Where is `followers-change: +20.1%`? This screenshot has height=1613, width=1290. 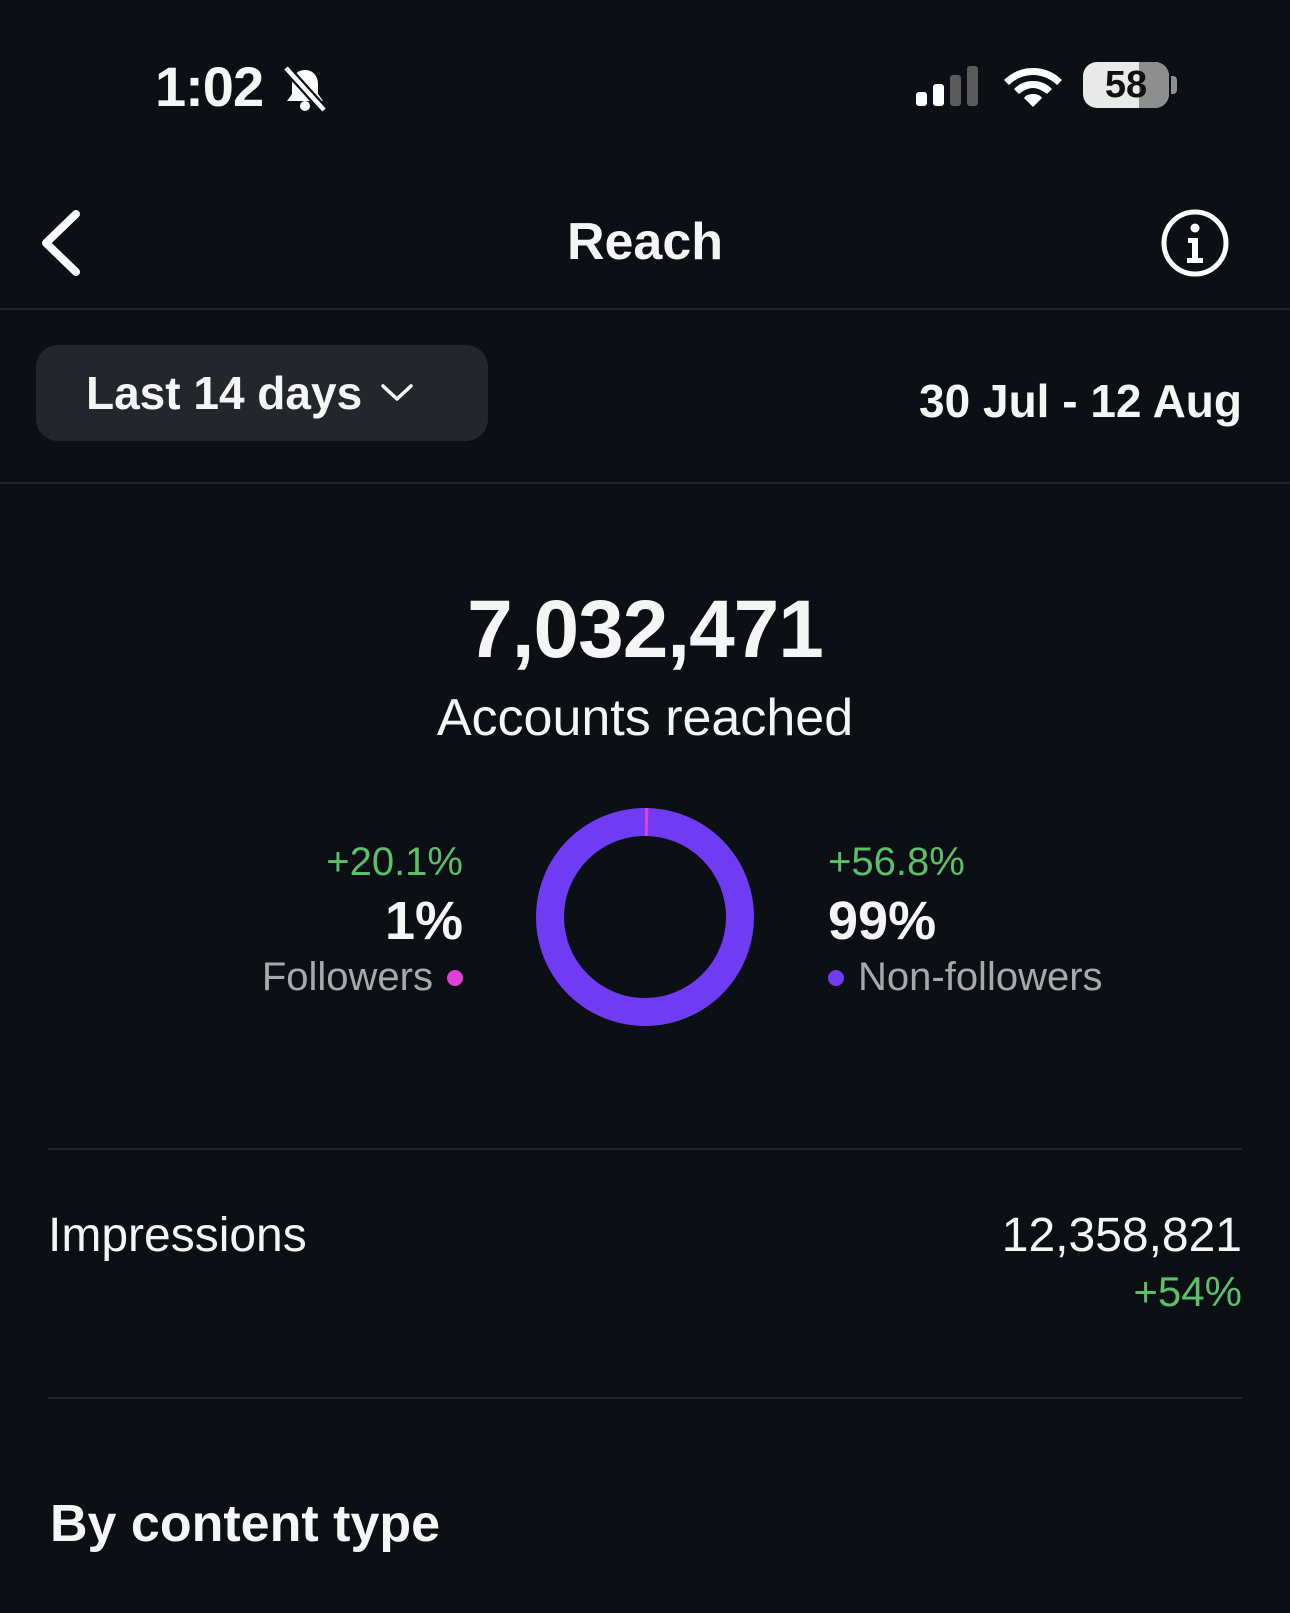 followers-change: +20.1% is located at coordinates (394, 862).